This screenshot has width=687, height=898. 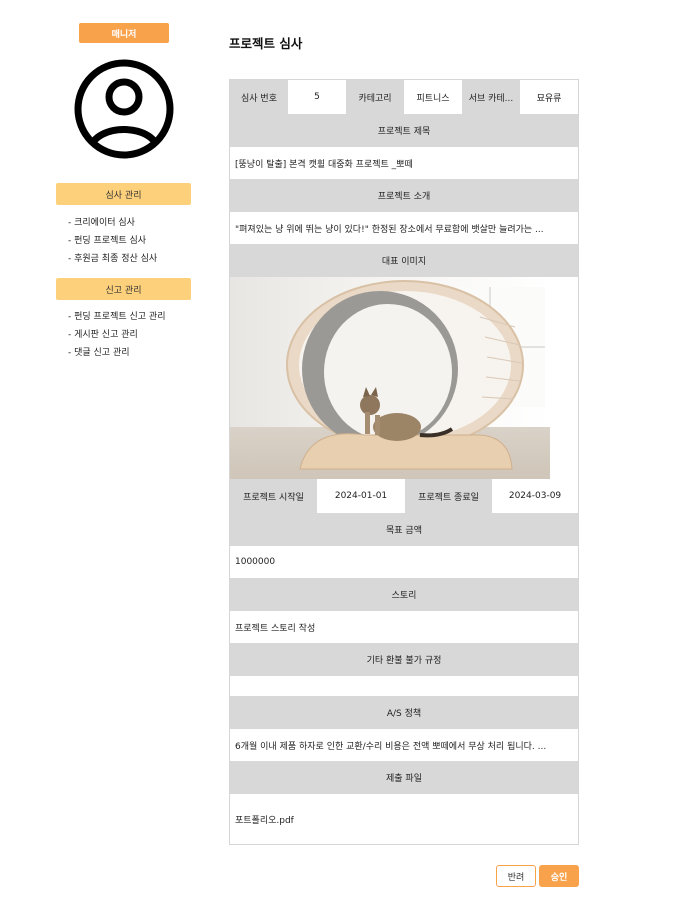 I want to click on reject-button: 반려, so click(x=516, y=876).